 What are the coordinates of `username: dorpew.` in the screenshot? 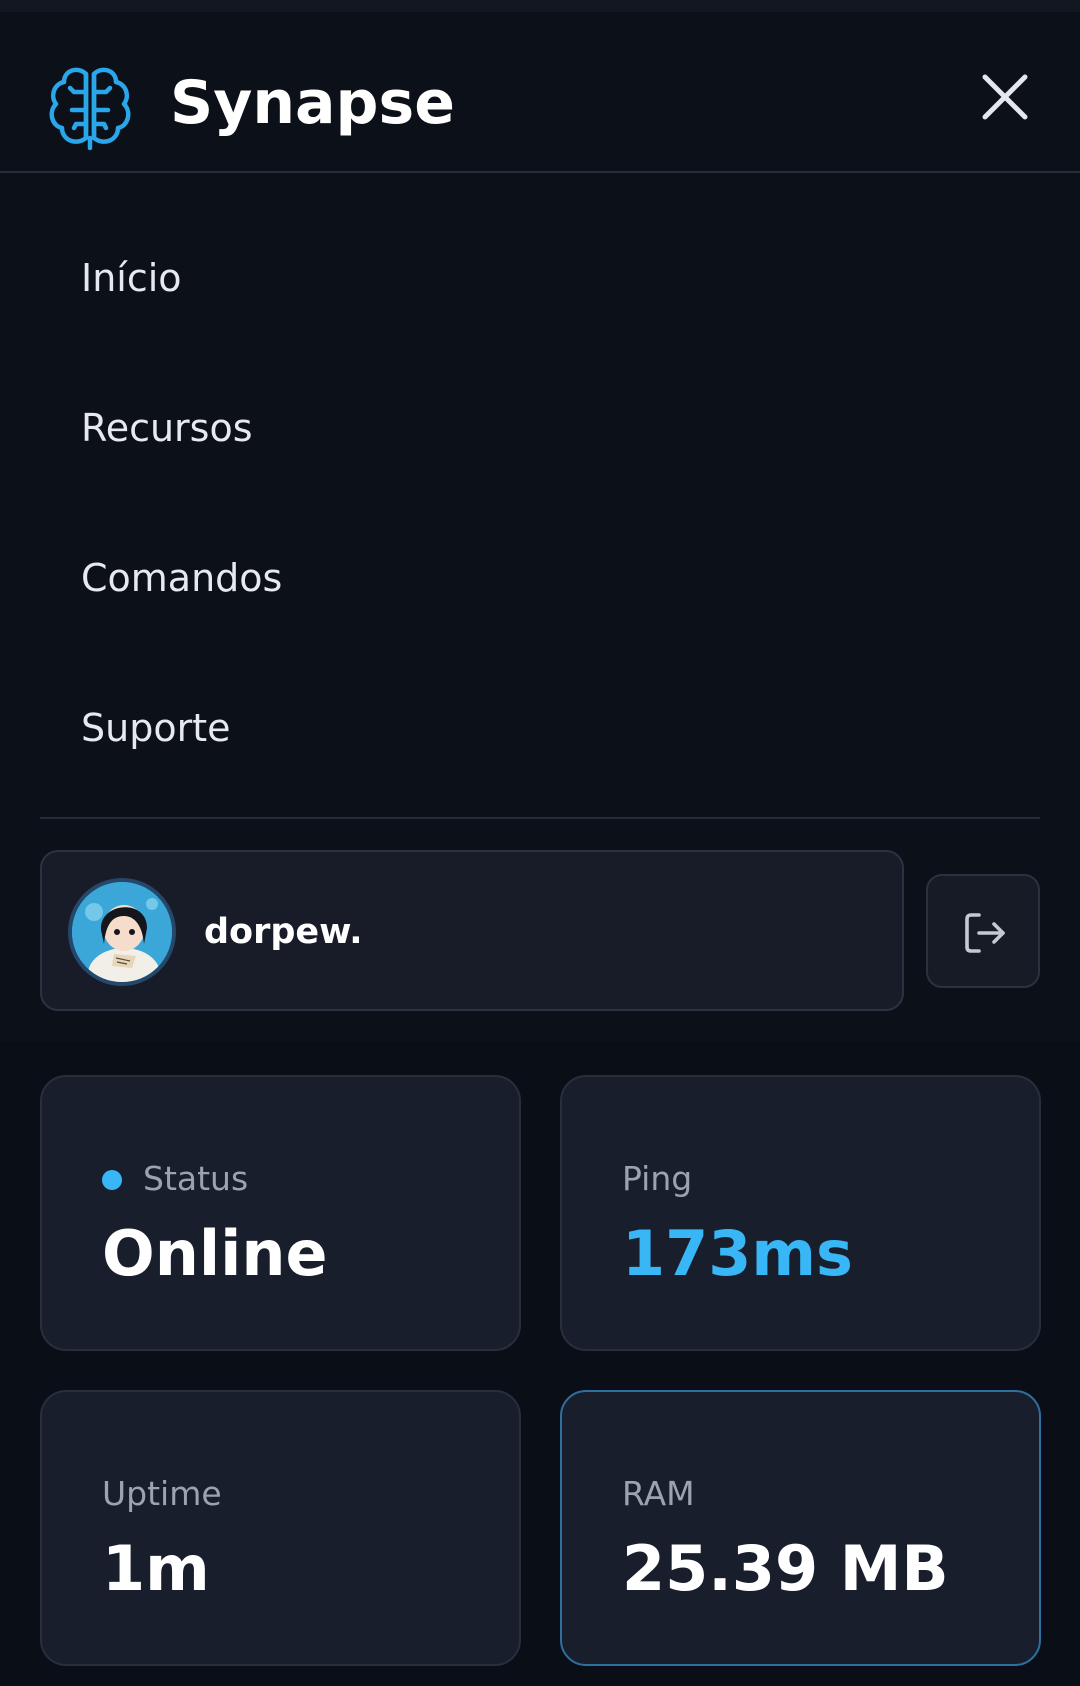 It's located at (283, 932).